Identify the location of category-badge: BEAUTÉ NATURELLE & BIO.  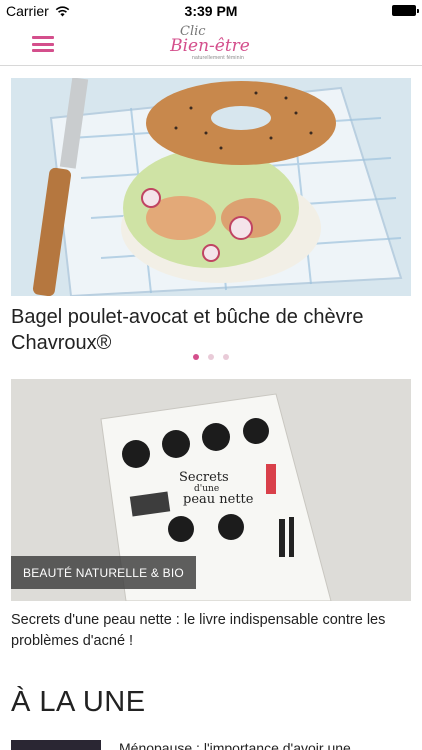
(103, 572).